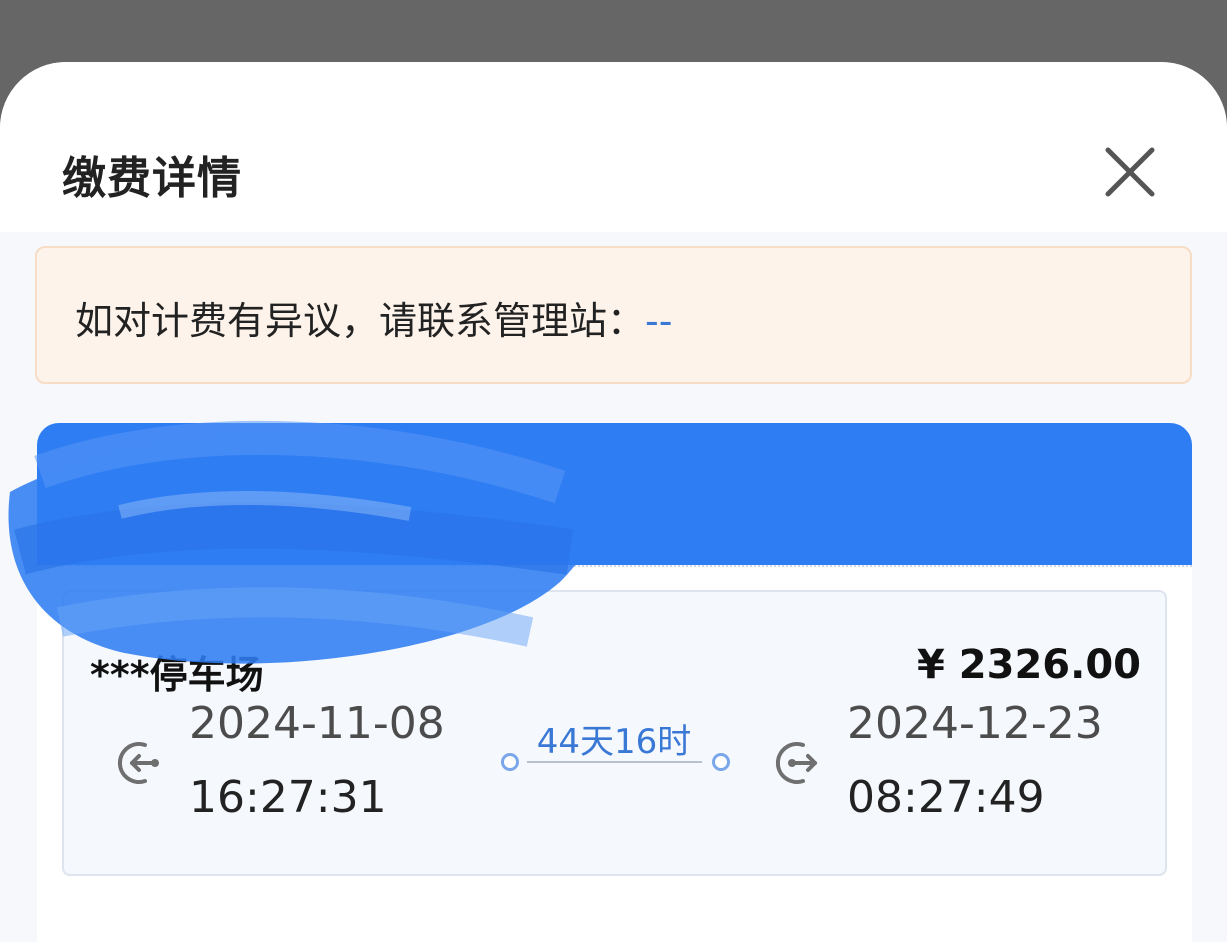 This screenshot has width=1227, height=942. I want to click on duration-end-dot, so click(721, 762).